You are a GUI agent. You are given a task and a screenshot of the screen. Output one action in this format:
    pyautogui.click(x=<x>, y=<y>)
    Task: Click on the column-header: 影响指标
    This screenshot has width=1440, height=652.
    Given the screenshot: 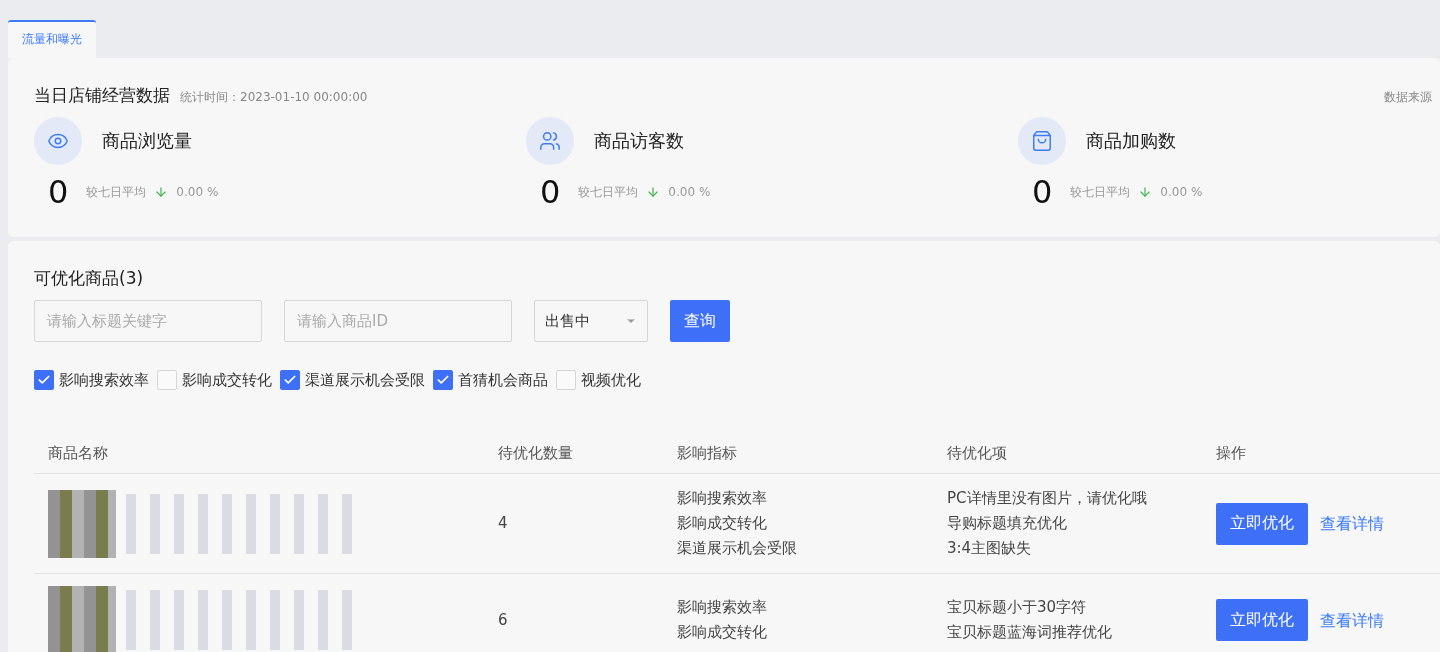 What is the action you would take?
    pyautogui.click(x=798, y=459)
    